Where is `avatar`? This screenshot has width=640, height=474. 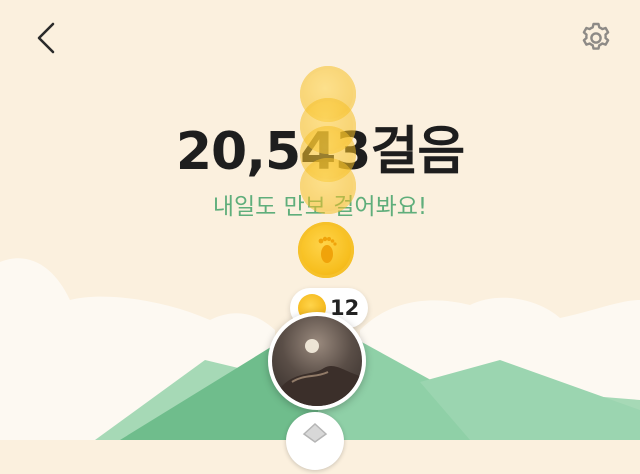
avatar is located at coordinates (317, 361).